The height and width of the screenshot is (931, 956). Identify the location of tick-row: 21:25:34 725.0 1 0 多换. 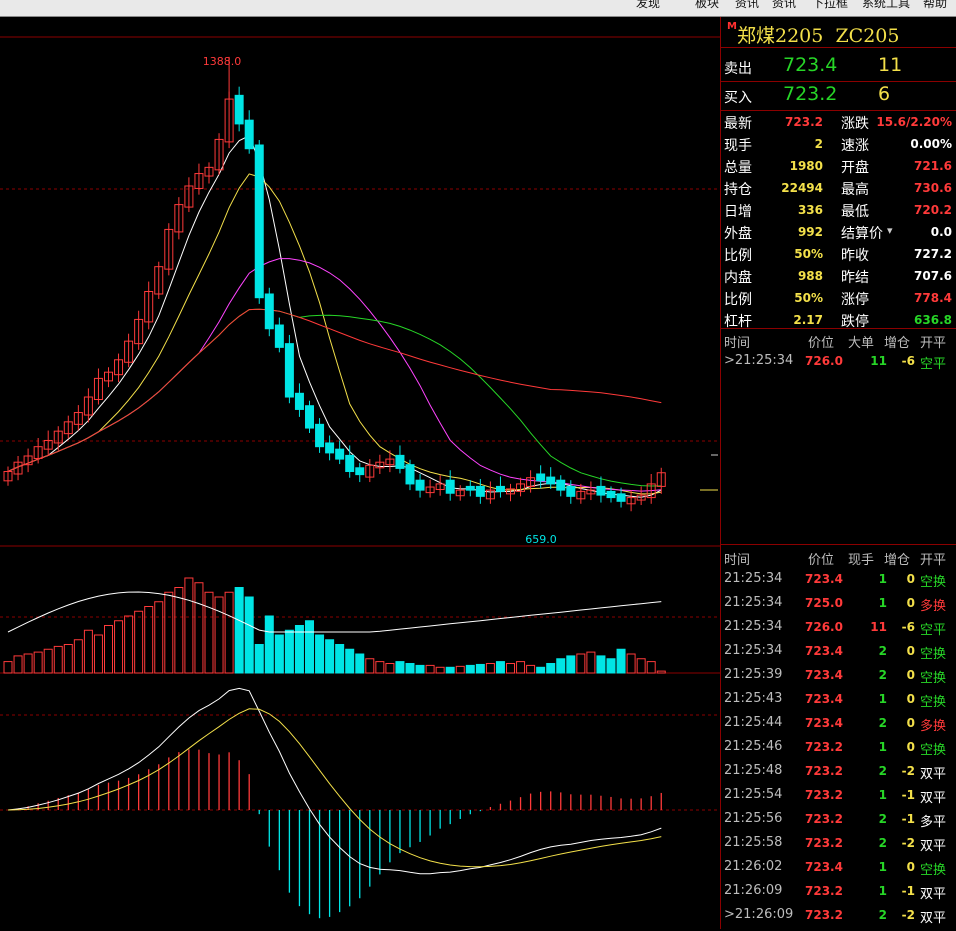
(838, 607).